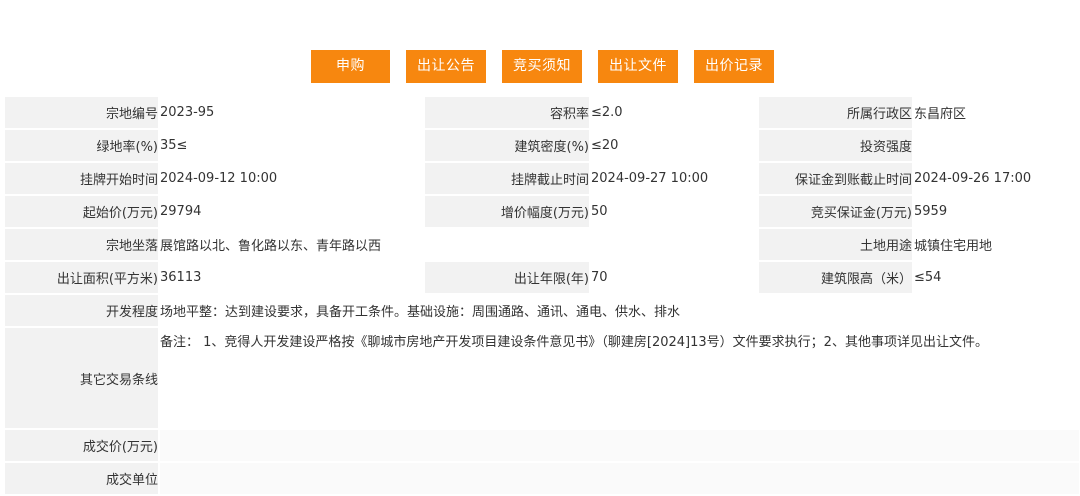  Describe the element at coordinates (292, 179) in the screenshot. I see `listing-start-value: 2024-09-12 10:00` at that location.